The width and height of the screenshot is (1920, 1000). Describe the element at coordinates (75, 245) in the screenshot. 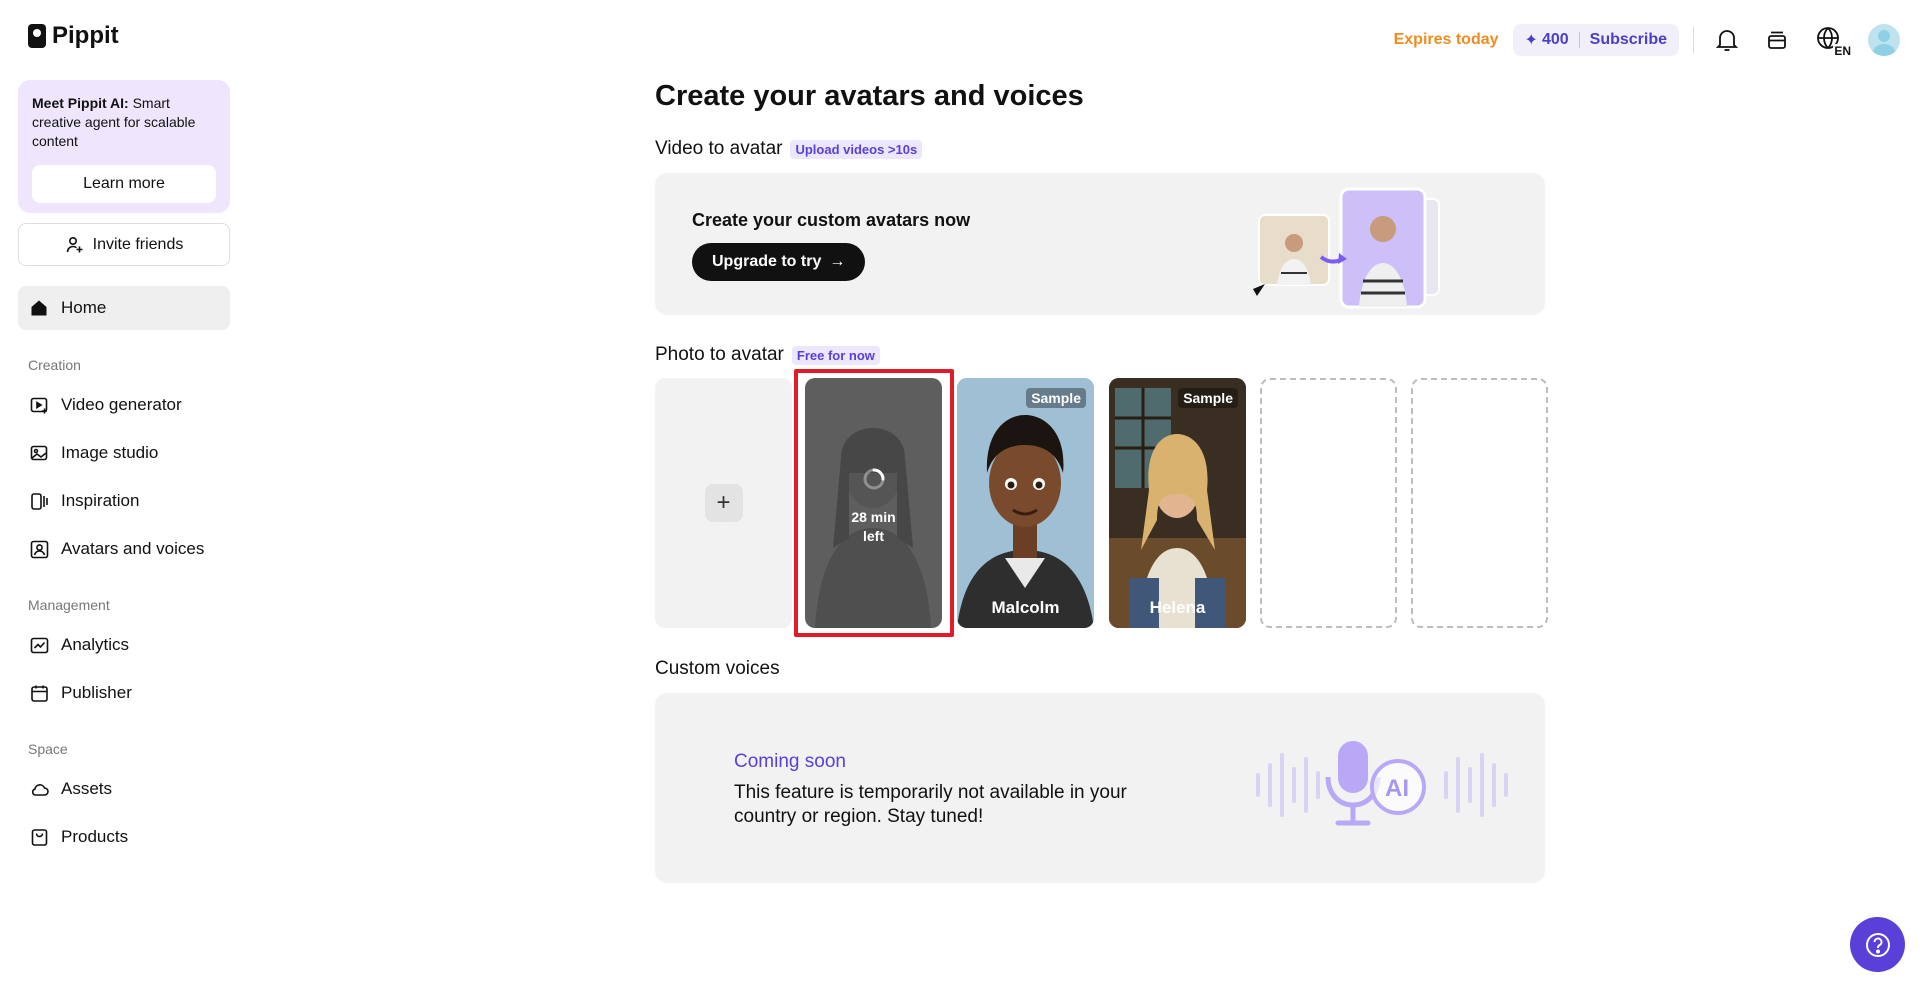

I see `add-person-icon` at that location.